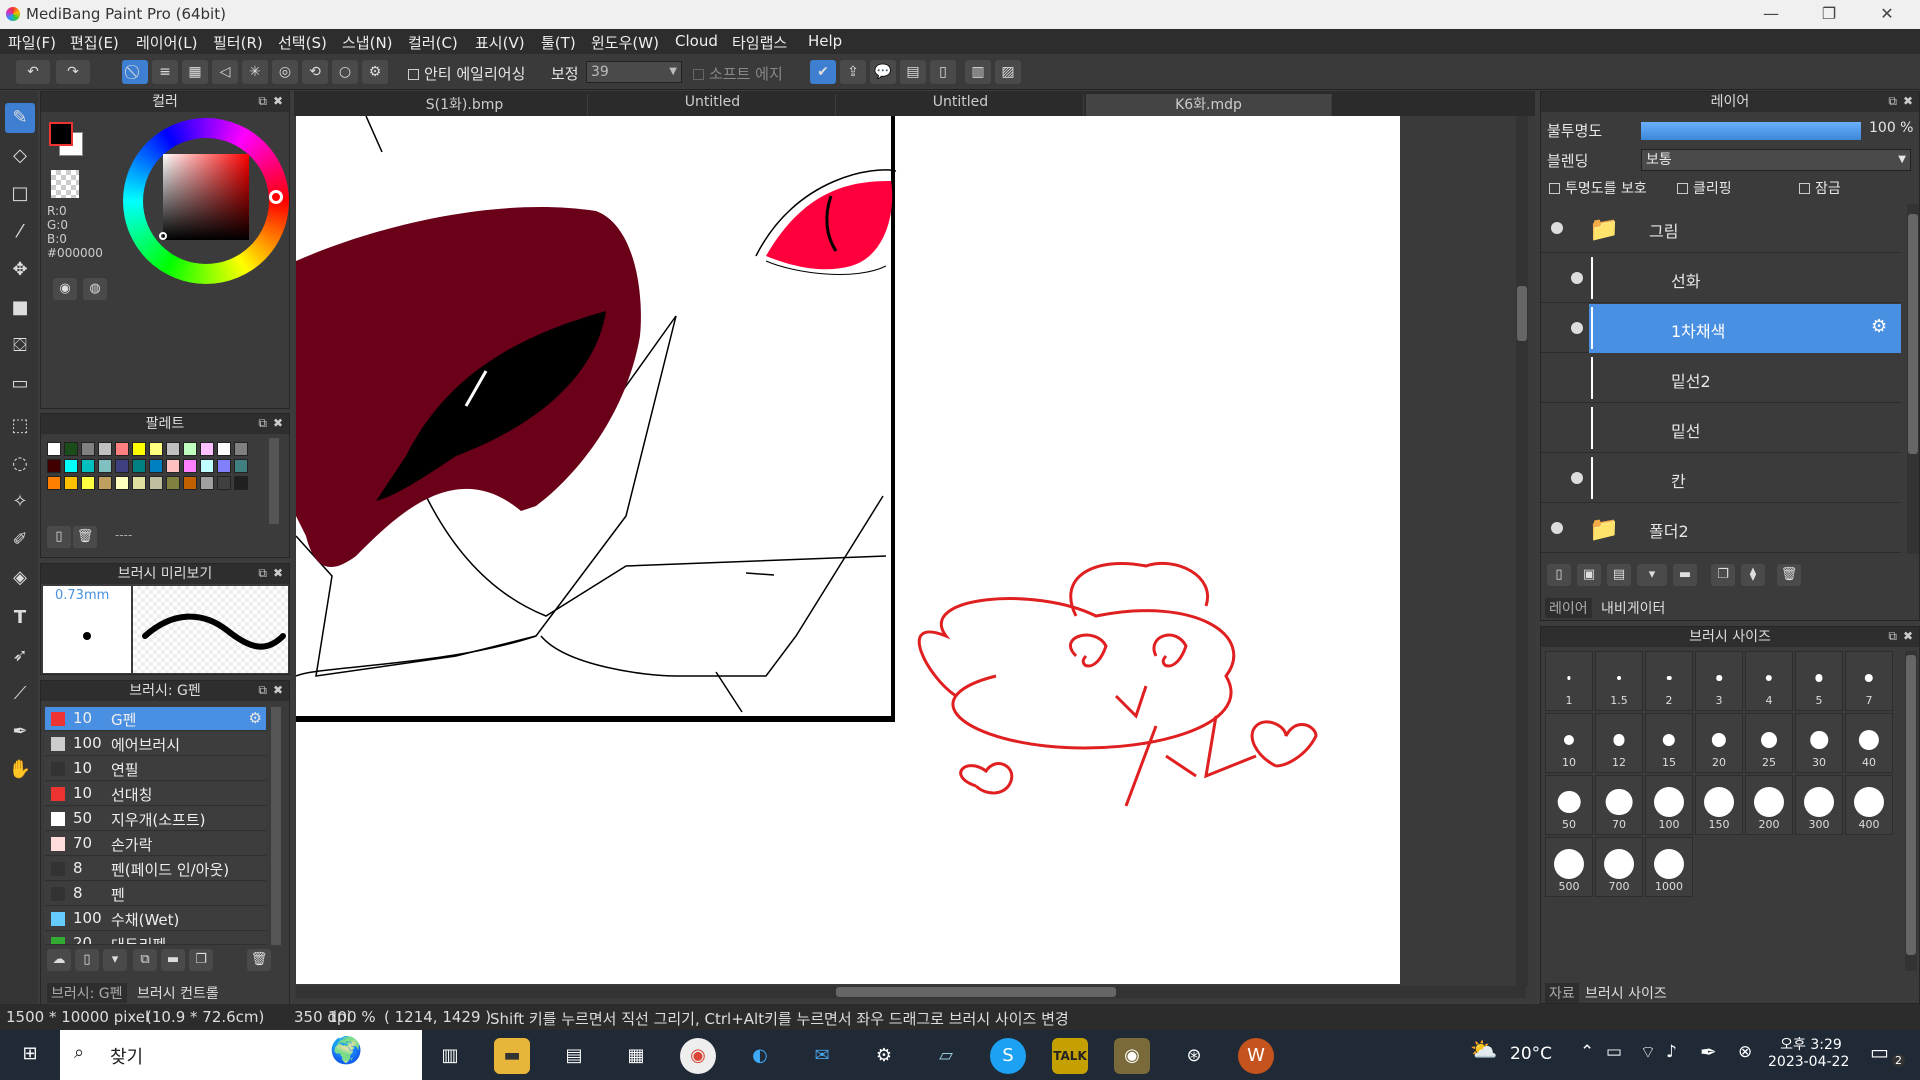 Image resolution: width=1920 pixels, height=1080 pixels. I want to click on windows-start-icon: ⊞, so click(30, 1054).